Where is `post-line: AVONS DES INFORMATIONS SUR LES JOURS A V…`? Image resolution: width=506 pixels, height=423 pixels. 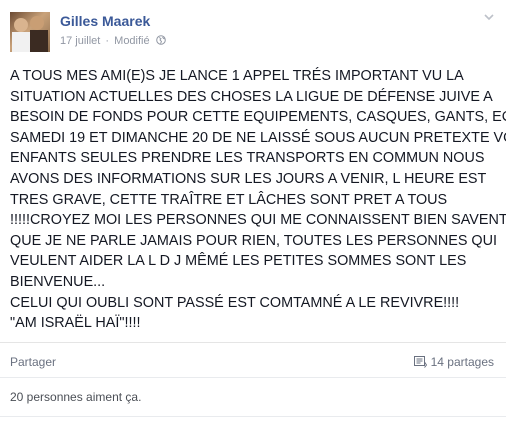 post-line: AVONS DES INFORMATIONS SUR LES JOURS A V… is located at coordinates (248, 178).